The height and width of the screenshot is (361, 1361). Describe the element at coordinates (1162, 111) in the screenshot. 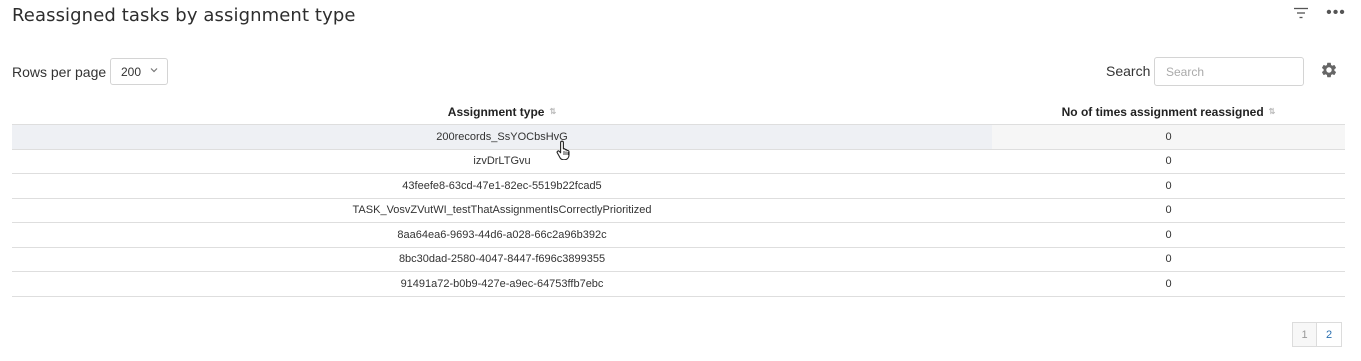

I see `column-header-label: No of times assignment reassigned` at that location.